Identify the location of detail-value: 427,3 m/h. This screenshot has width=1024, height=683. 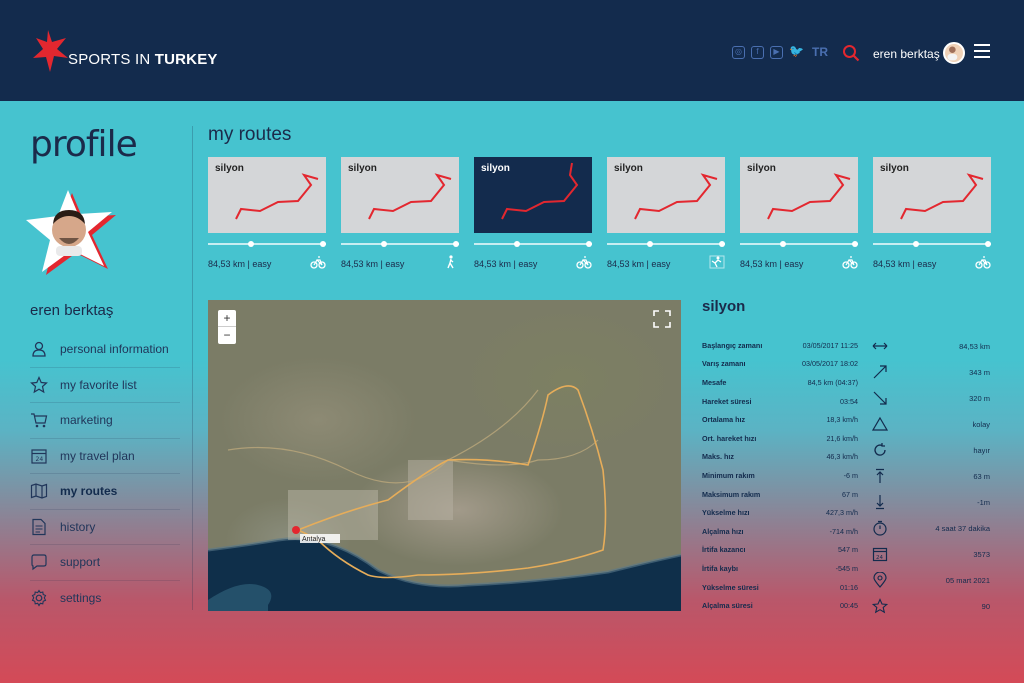
(842, 513).